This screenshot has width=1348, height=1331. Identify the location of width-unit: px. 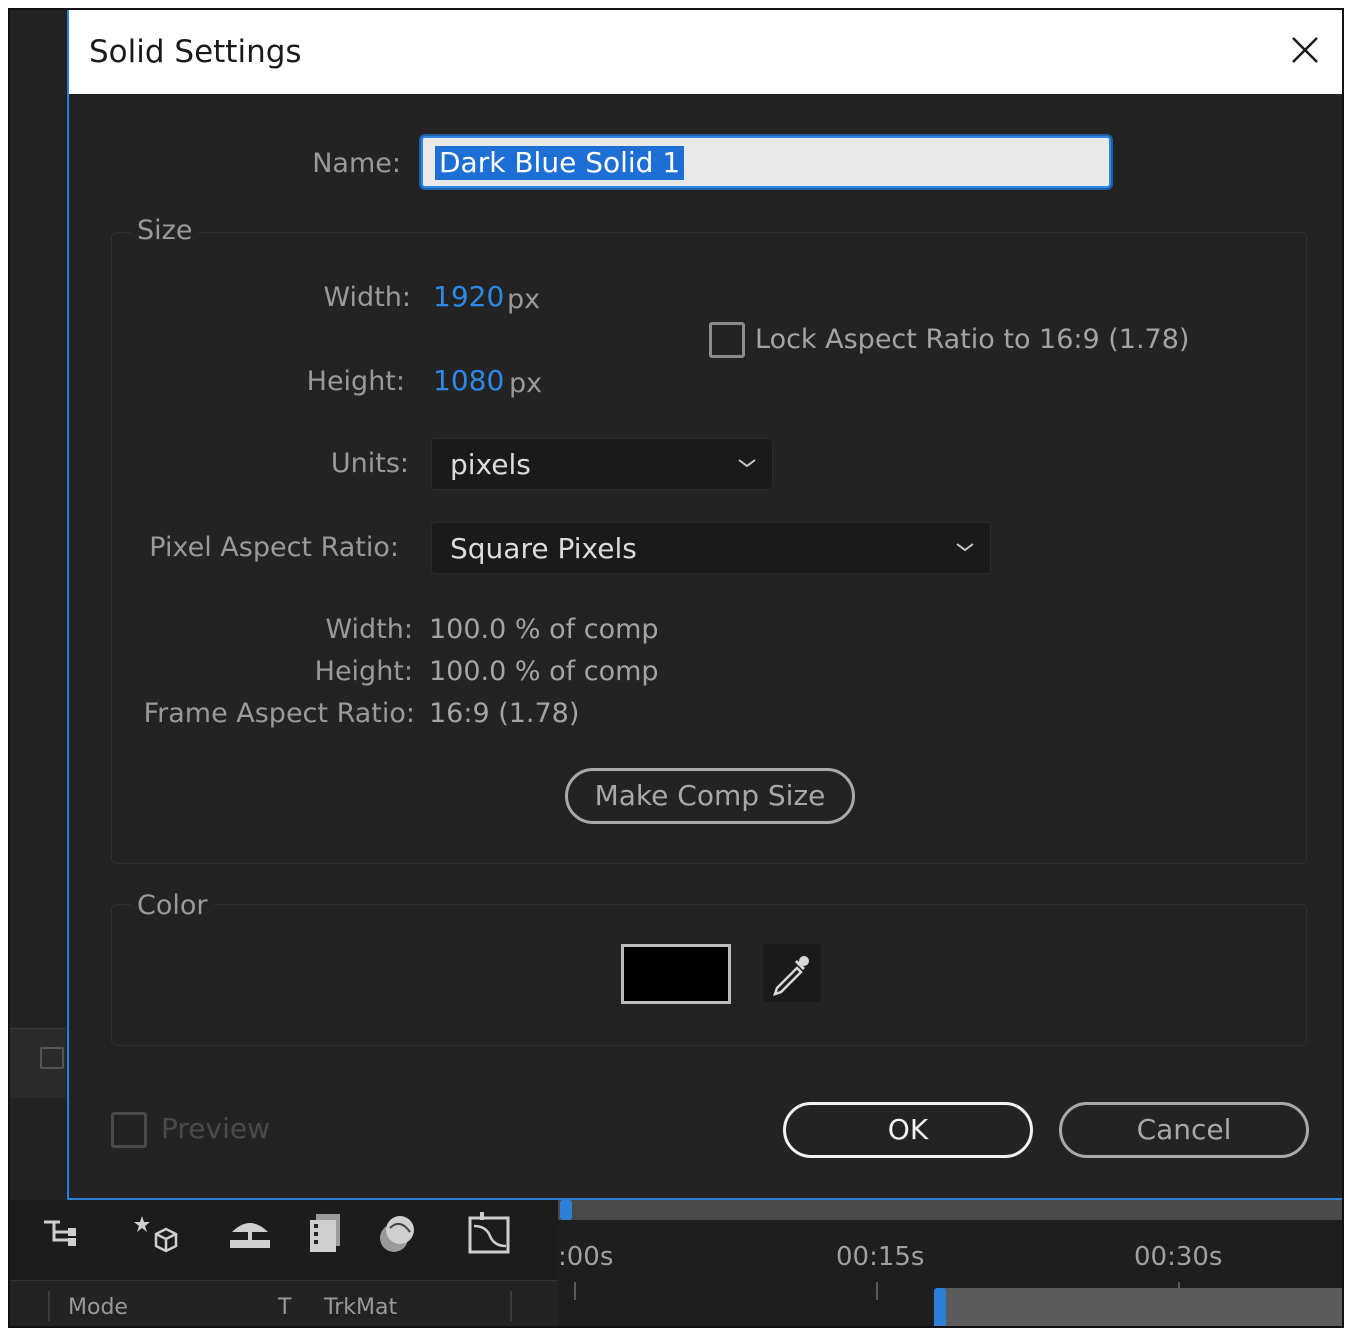
(524, 299).